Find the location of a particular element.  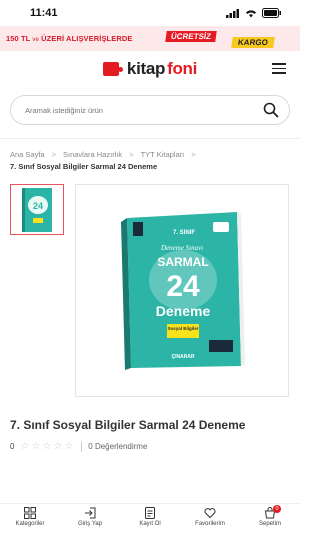

cover-publisher: ÇINARAR is located at coordinates (182, 357).